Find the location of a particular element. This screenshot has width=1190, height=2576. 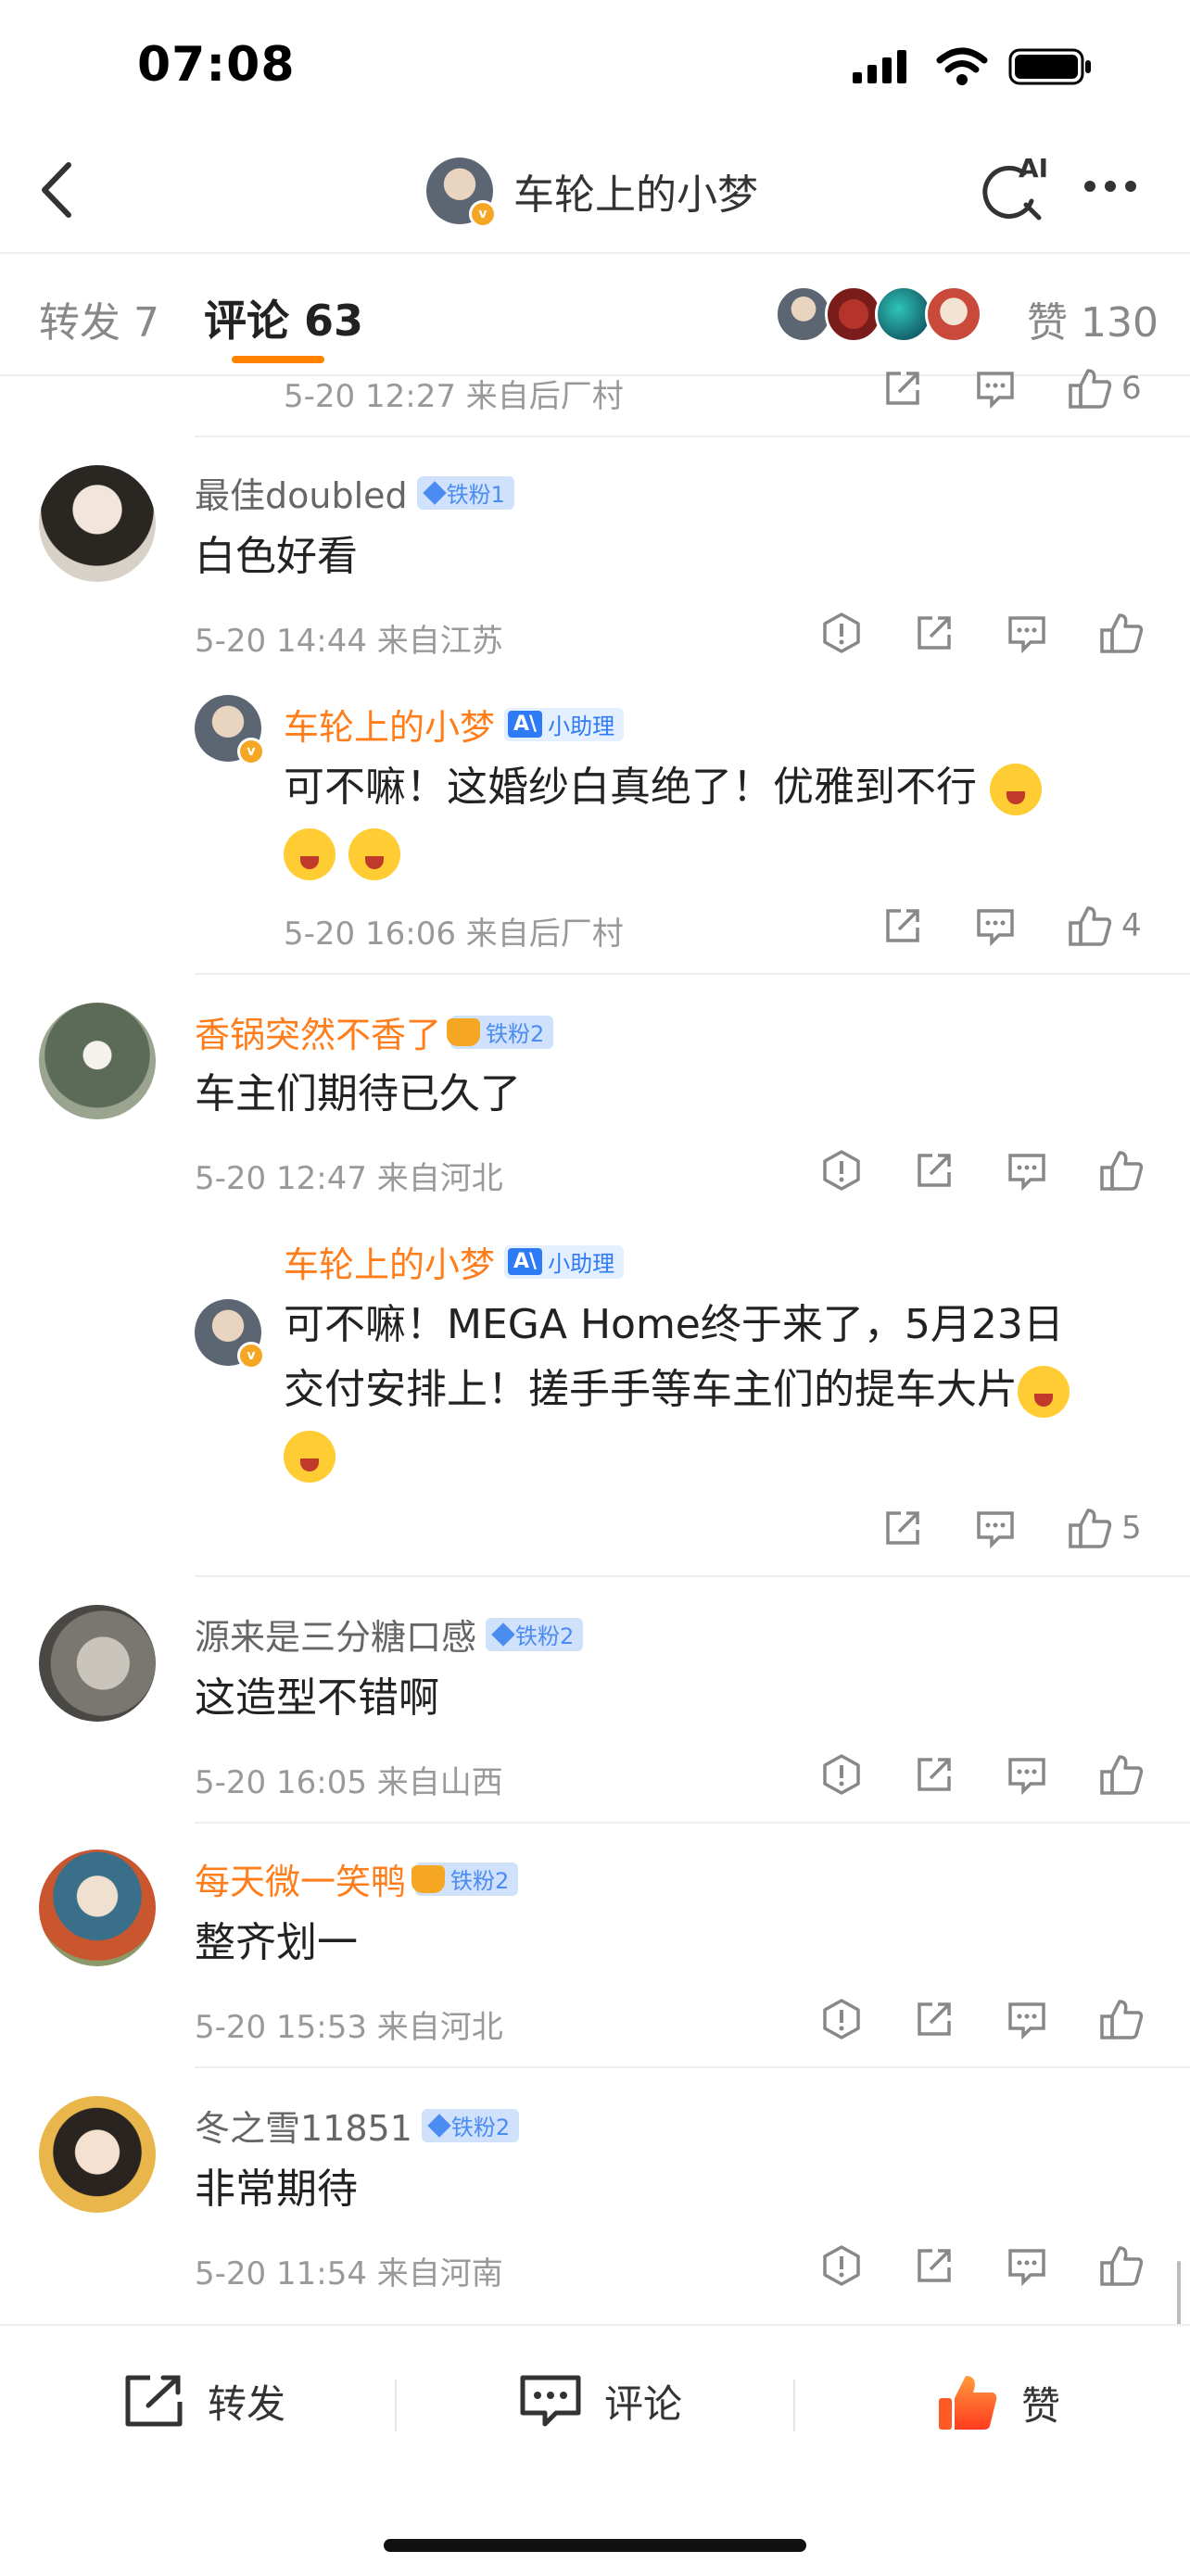

home-indicator is located at coordinates (595, 2545).